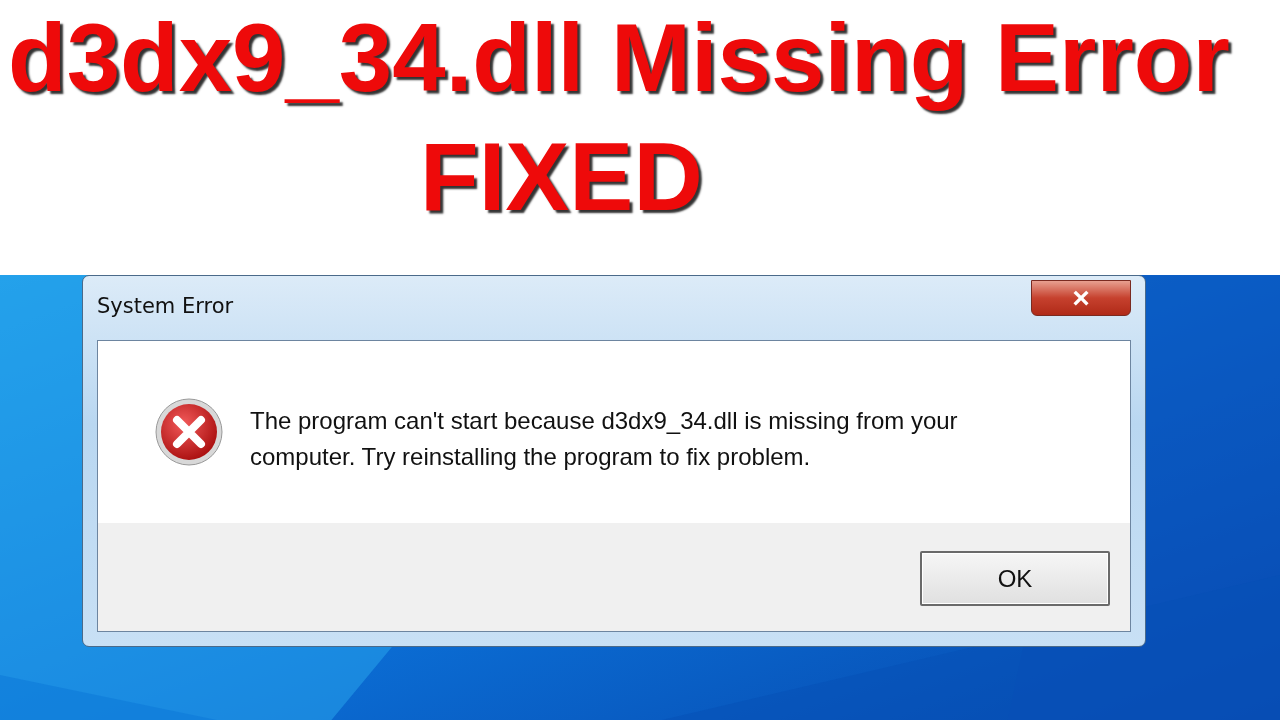 The width and height of the screenshot is (1280, 720). What do you see at coordinates (562, 177) in the screenshot?
I see `headline: FIXED` at bounding box center [562, 177].